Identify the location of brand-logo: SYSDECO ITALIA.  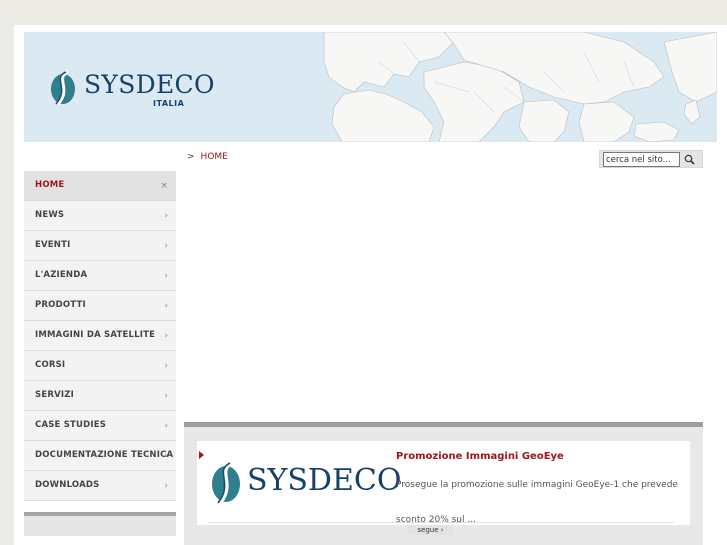
(130, 90).